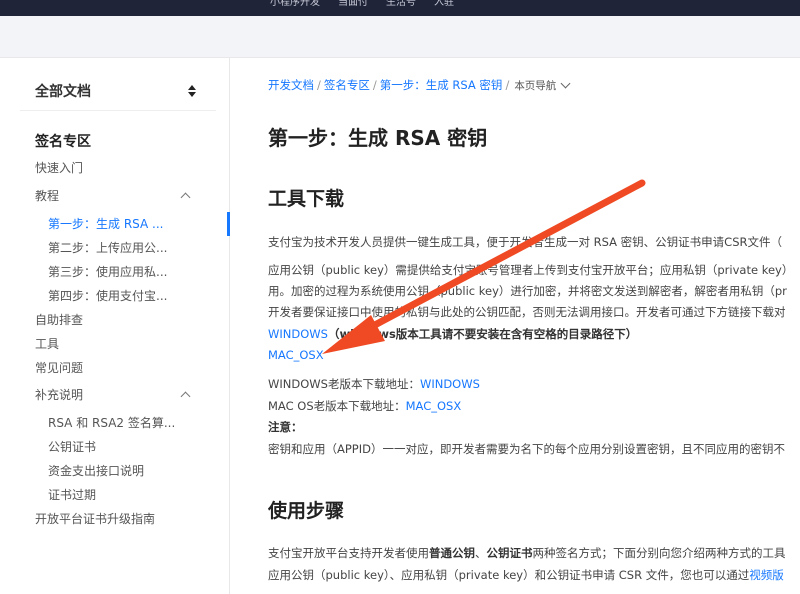 The image size is (800, 594). What do you see at coordinates (378, 138) in the screenshot?
I see `page-title: 第一步：生成 RSA 密钥` at bounding box center [378, 138].